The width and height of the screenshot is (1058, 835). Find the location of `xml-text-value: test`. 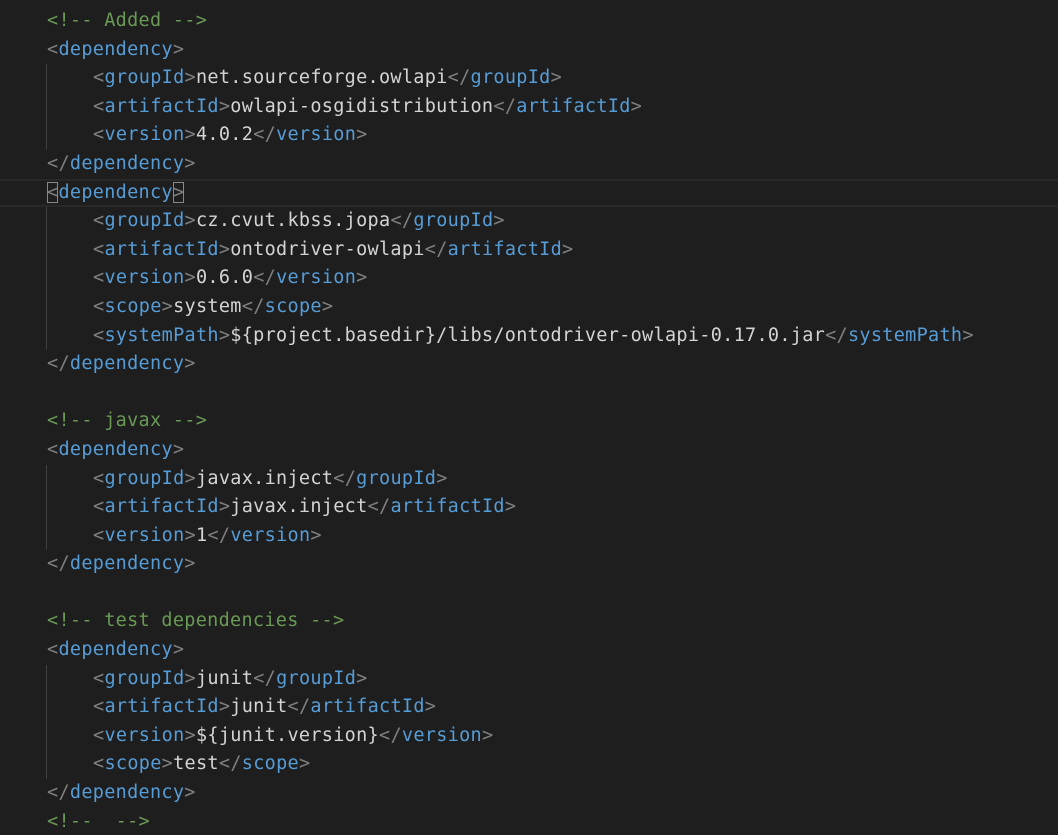

xml-text-value: test is located at coordinates (196, 764).